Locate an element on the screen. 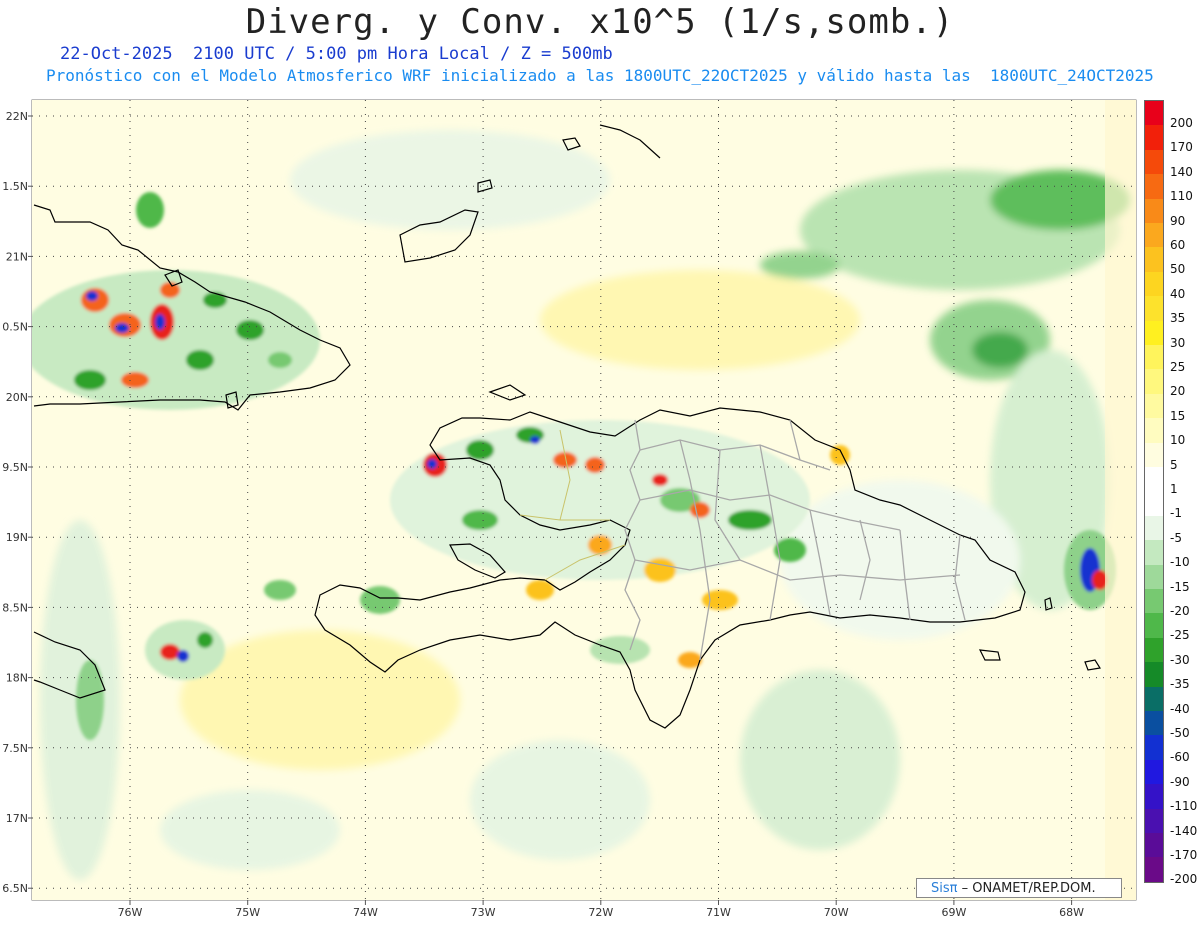  lon-label: 76W is located at coordinates (130, 912).